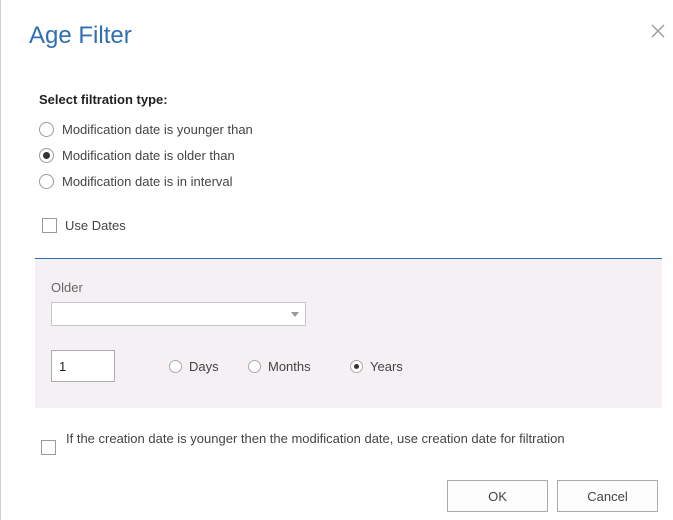  I want to click on unit-days-option: Days, so click(194, 366).